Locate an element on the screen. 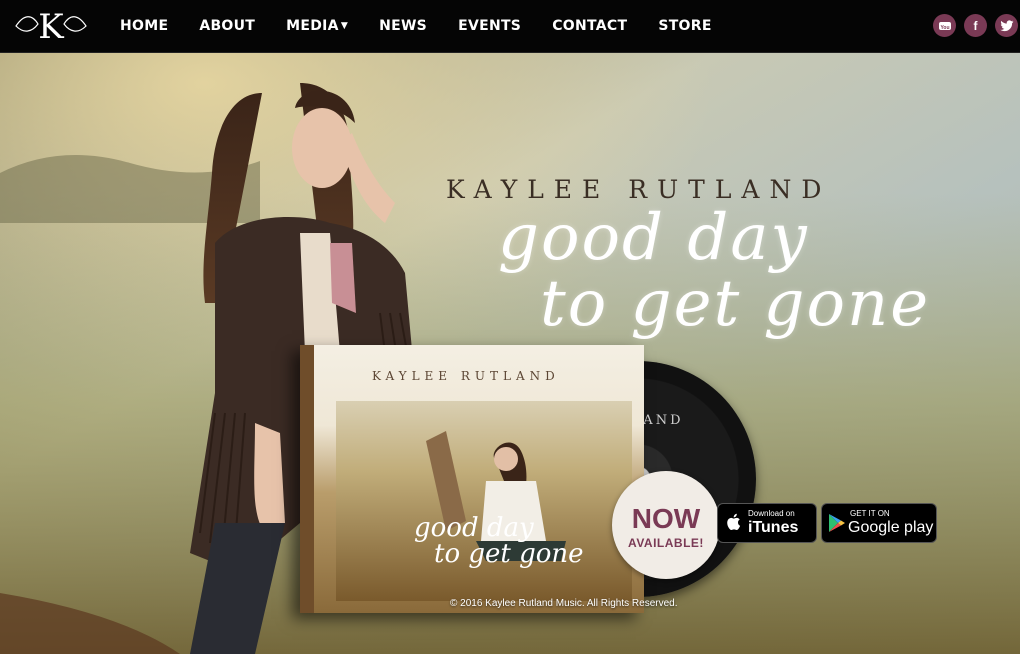  now-badge-text: NOW is located at coordinates (666, 518).